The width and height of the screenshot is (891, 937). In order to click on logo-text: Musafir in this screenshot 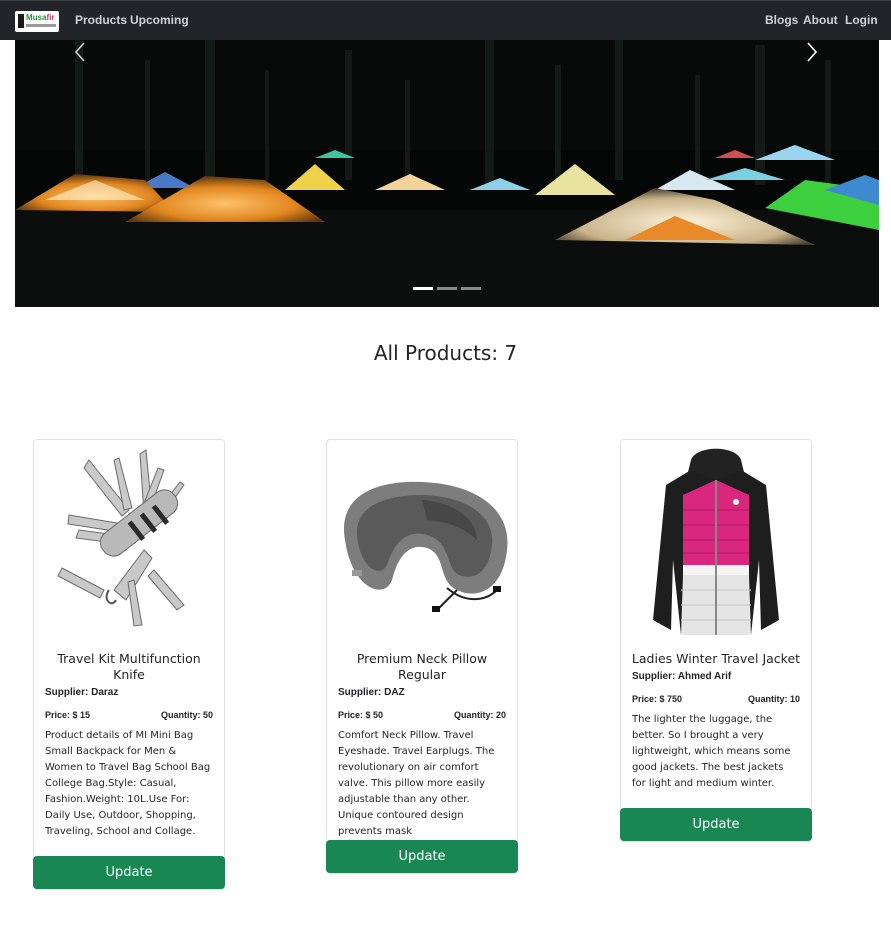, I will do `click(40, 17)`.